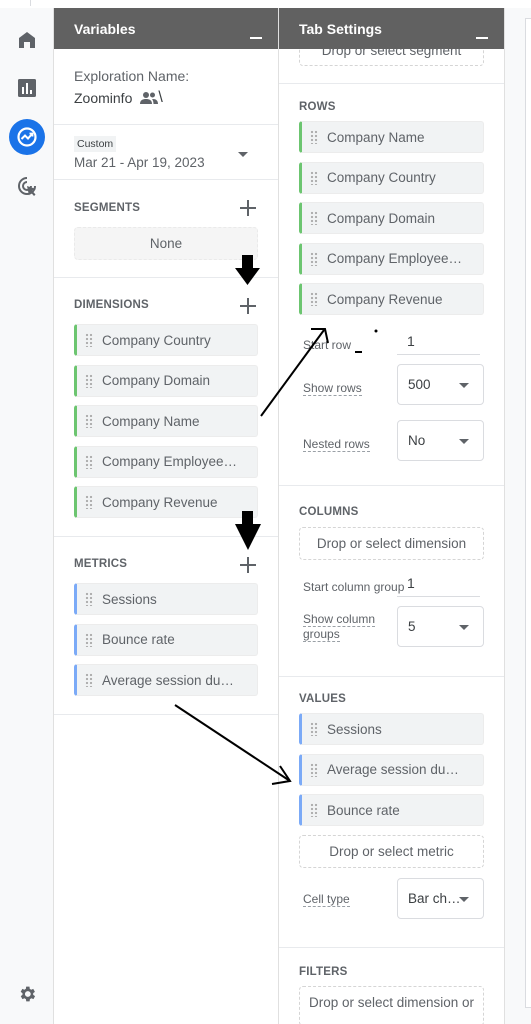 This screenshot has height=1024, width=531. I want to click on rows-title: ROWS, so click(317, 107).